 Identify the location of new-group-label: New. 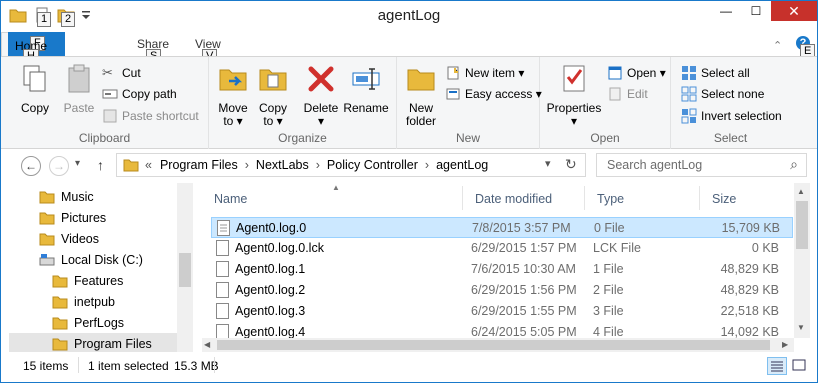
(467, 138).